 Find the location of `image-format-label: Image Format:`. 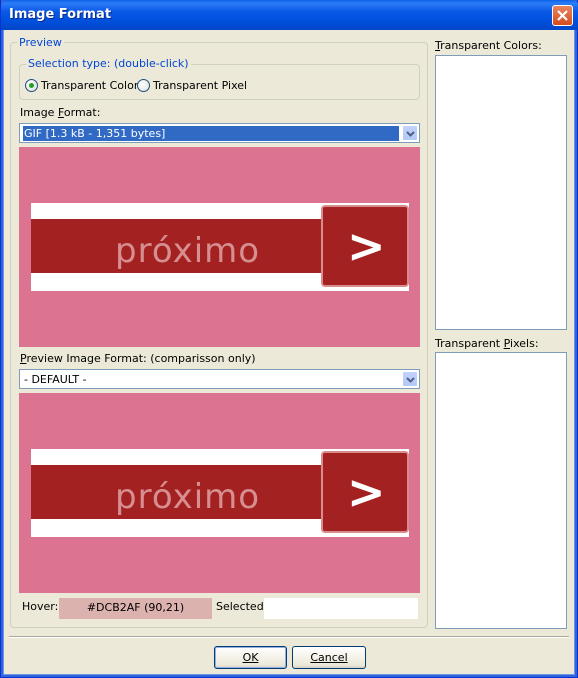

image-format-label: Image Format: is located at coordinates (60, 112).